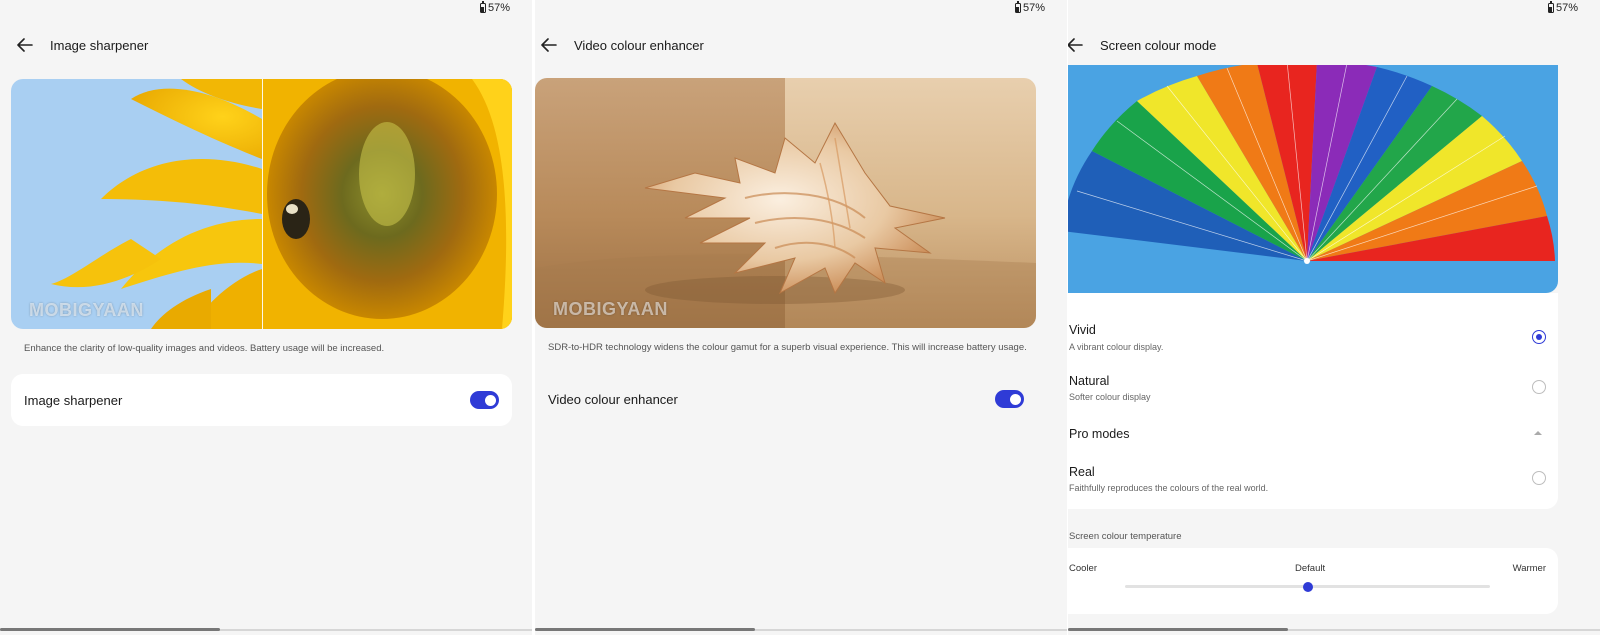  What do you see at coordinates (1099, 434) in the screenshot?
I see `pro-modes-label: Pro modes` at bounding box center [1099, 434].